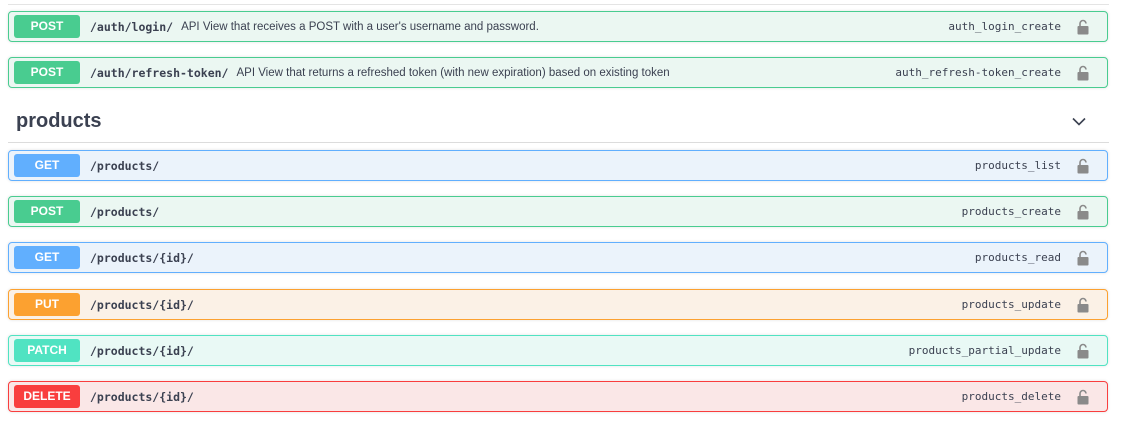 This screenshot has width=1121, height=423. What do you see at coordinates (47, 350) in the screenshot?
I see `method-badge: PATCH` at bounding box center [47, 350].